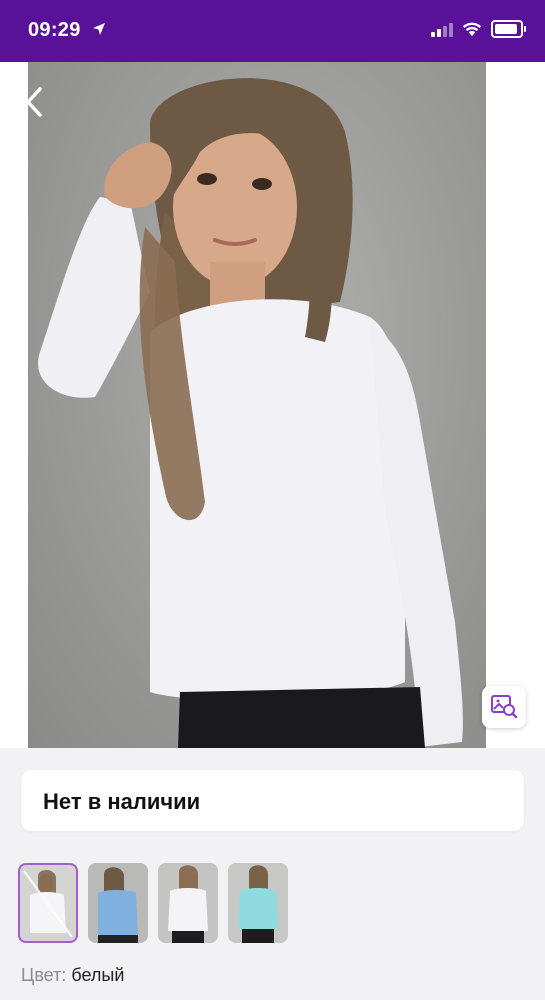 The width and height of the screenshot is (545, 1000). What do you see at coordinates (258, 903) in the screenshot?
I see `thumbnail-turquoise` at bounding box center [258, 903].